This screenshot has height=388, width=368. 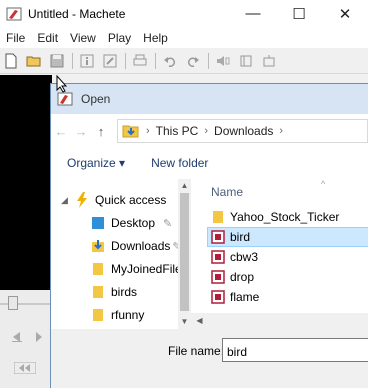 I want to click on nav-quick-access: ◢ Quick access, so click(x=113, y=200).